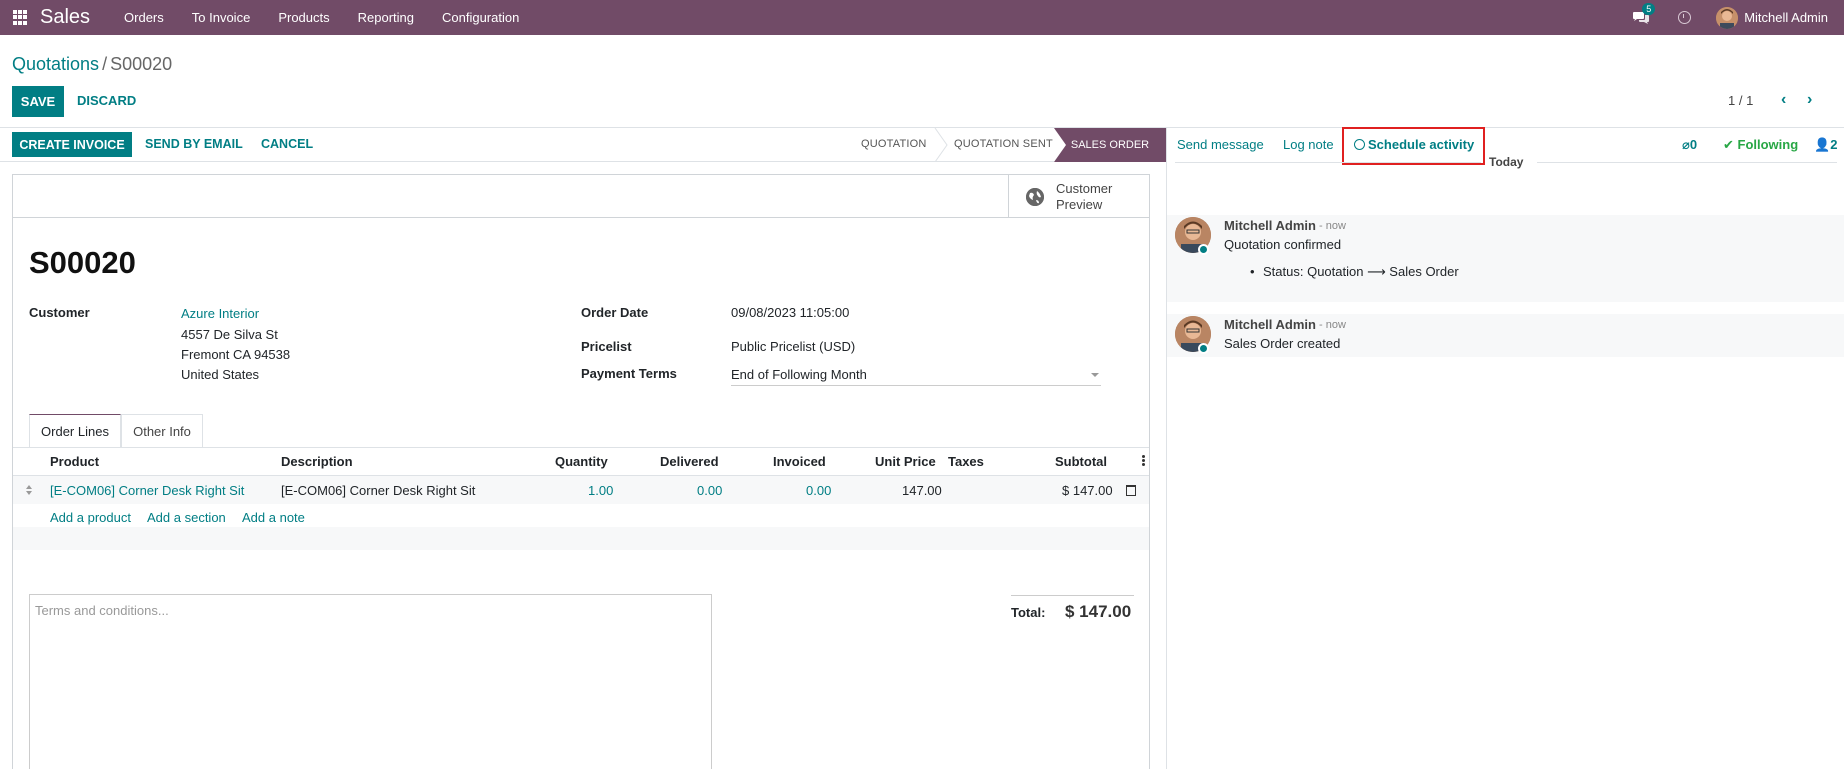  Describe the element at coordinates (106, 100) in the screenshot. I see `discard-button: DISCARD` at that location.